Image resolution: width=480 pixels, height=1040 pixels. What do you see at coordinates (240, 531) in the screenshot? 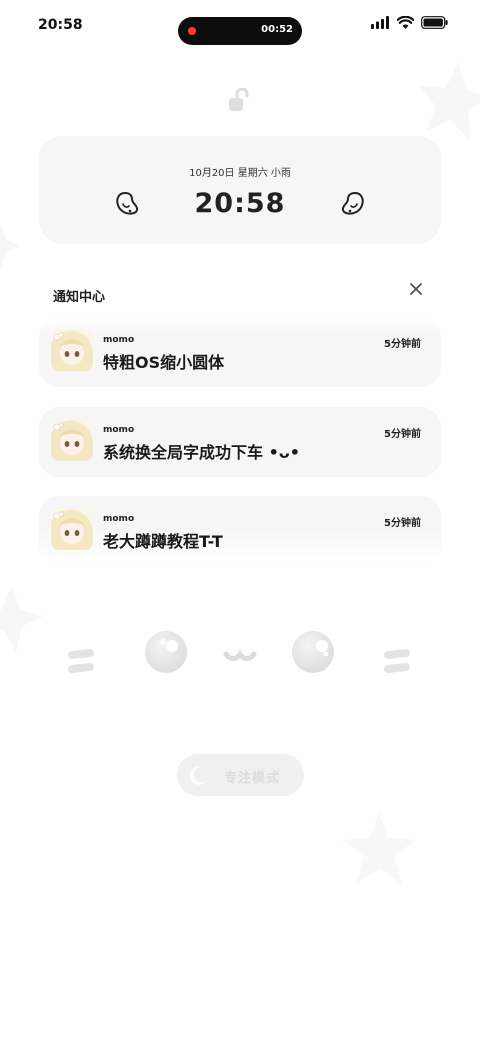
I see `notification-card: momo 老大蹲蹲教程T-T 5分钟前` at bounding box center [240, 531].